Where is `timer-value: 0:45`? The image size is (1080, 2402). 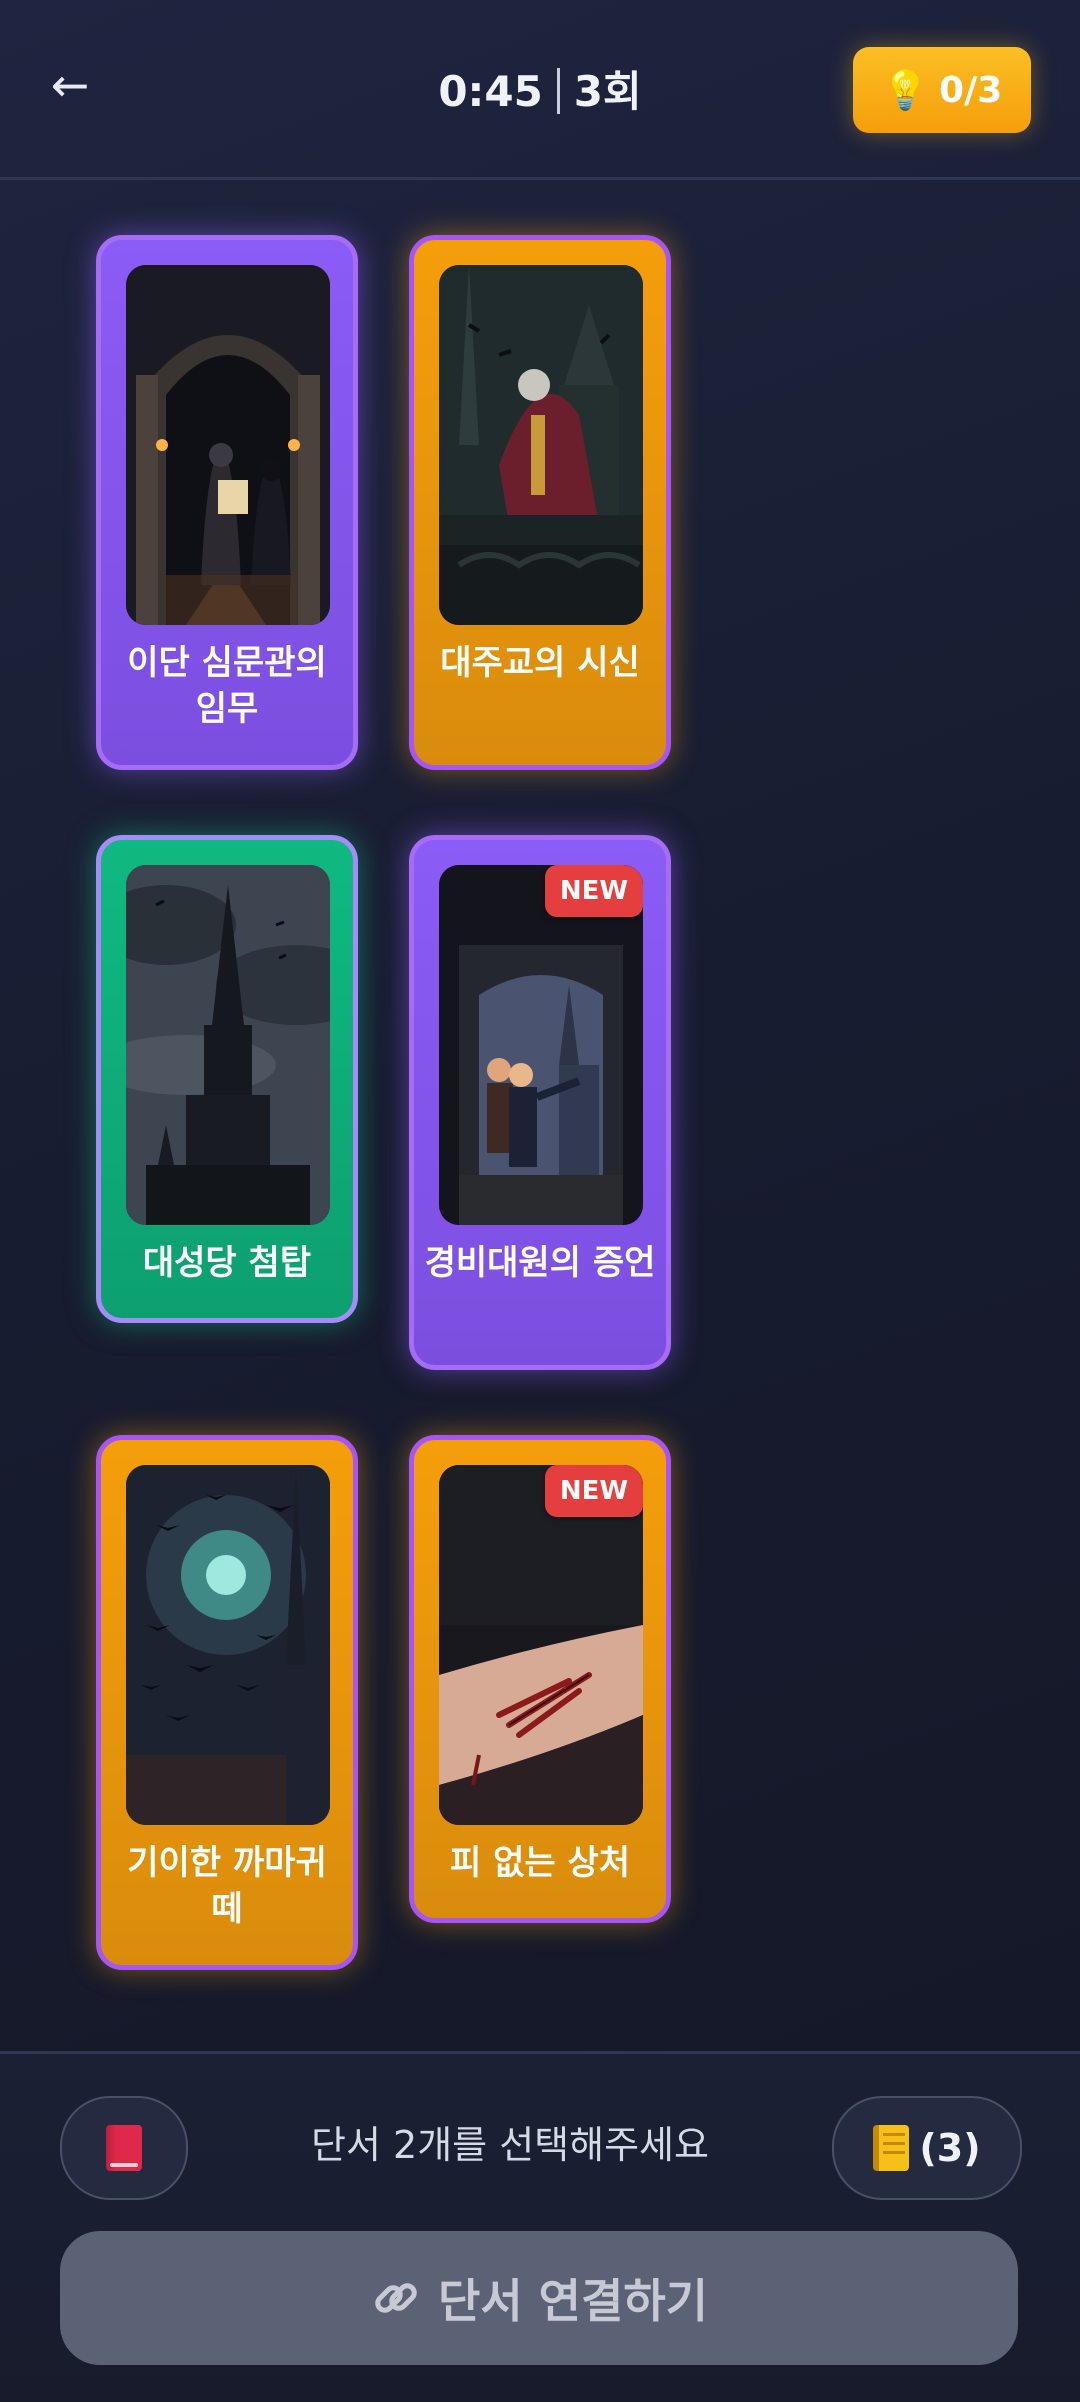
timer-value: 0:45 is located at coordinates (490, 91).